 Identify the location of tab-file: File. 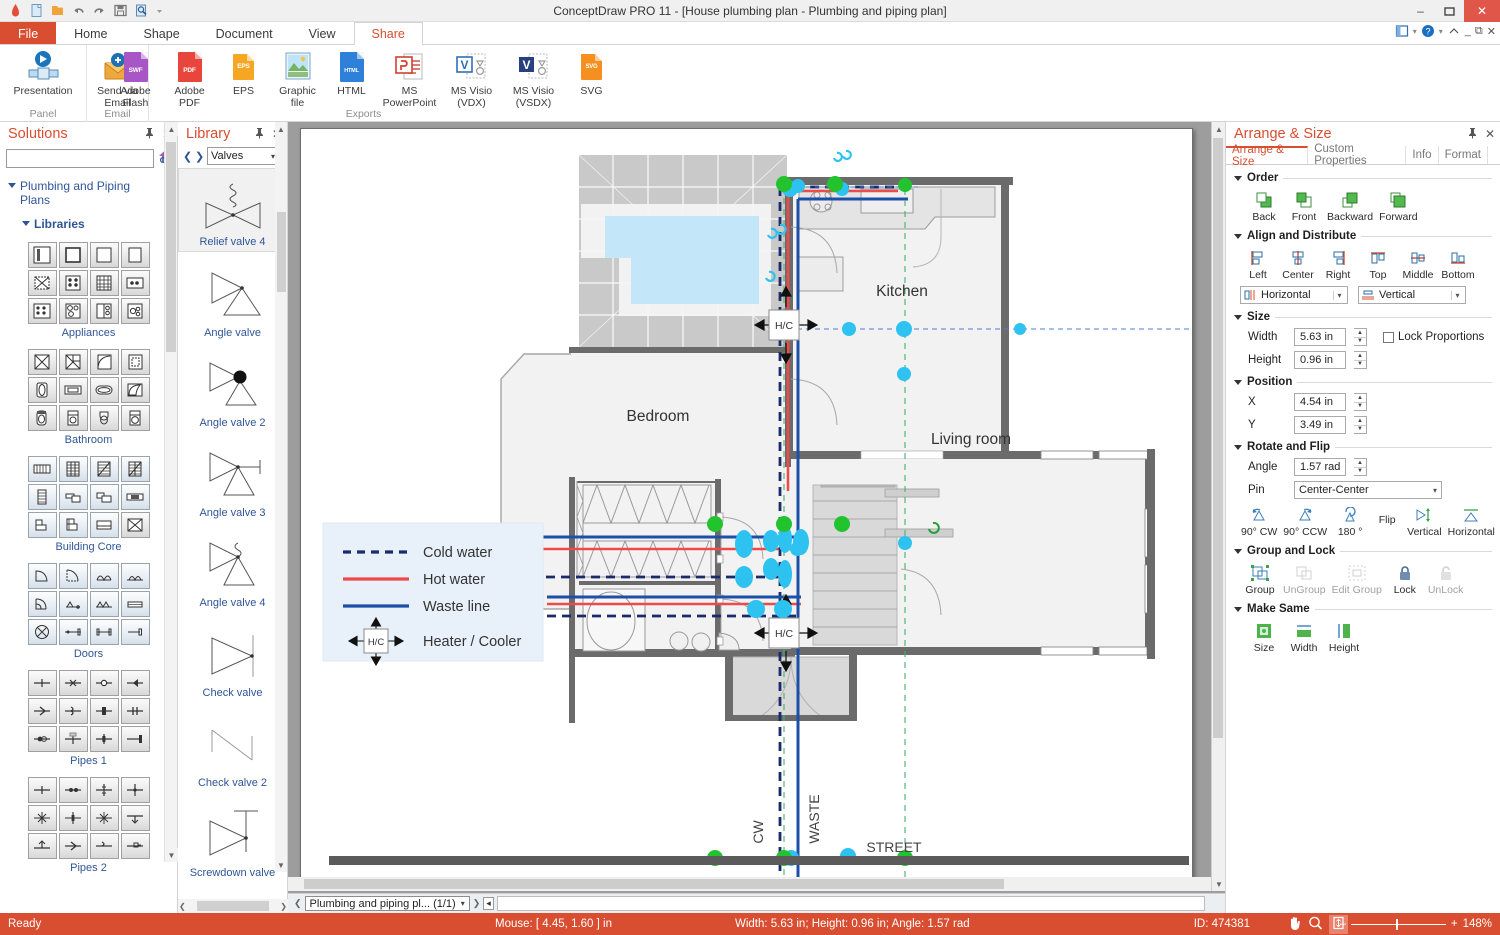
(28, 33).